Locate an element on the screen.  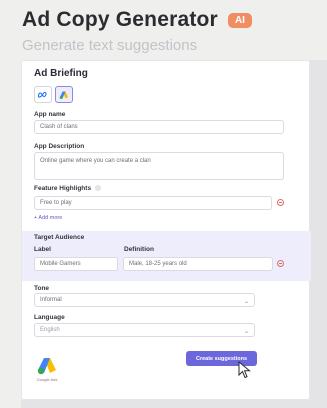
audience-definition-input: Male, 18-25 years old is located at coordinates (198, 264).